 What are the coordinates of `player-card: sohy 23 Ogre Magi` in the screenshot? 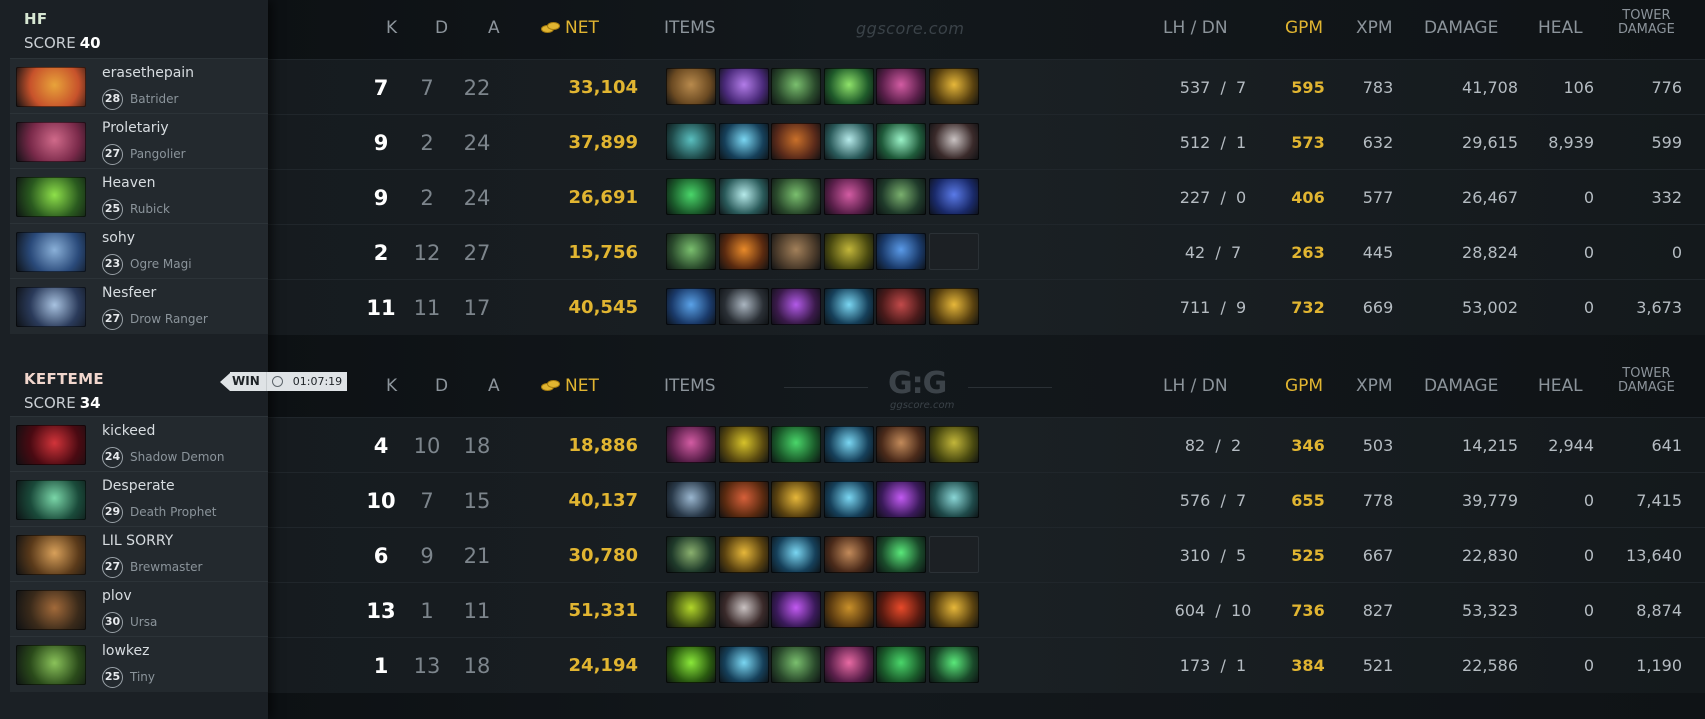 It's located at (139, 251).